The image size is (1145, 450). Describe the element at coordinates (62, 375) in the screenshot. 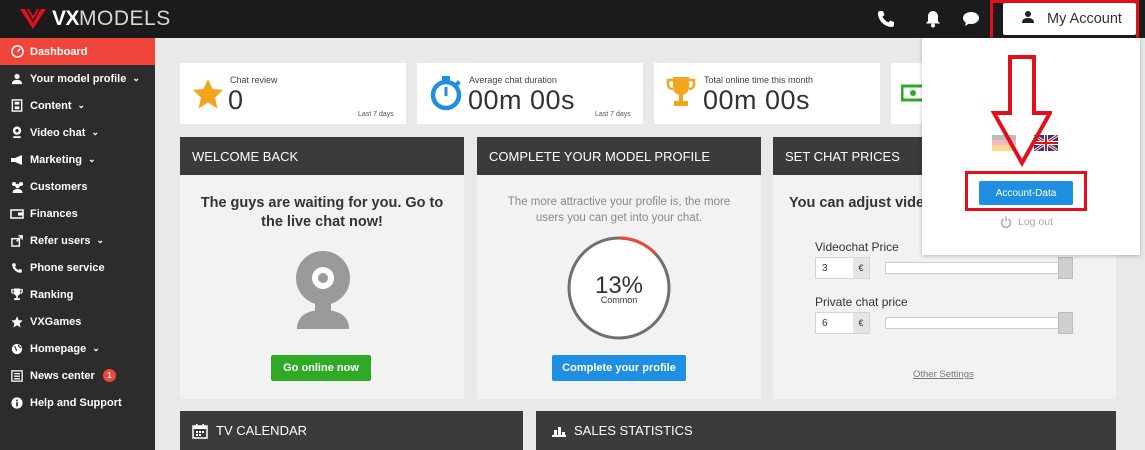

I see `sidebar-item-label: News center` at that location.